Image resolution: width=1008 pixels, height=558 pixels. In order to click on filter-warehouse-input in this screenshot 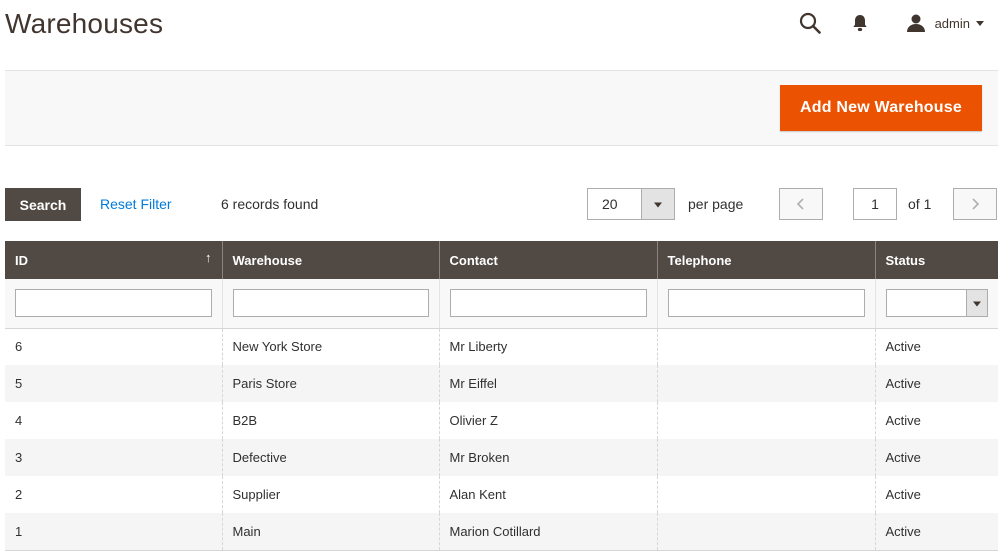, I will do `click(330, 303)`.